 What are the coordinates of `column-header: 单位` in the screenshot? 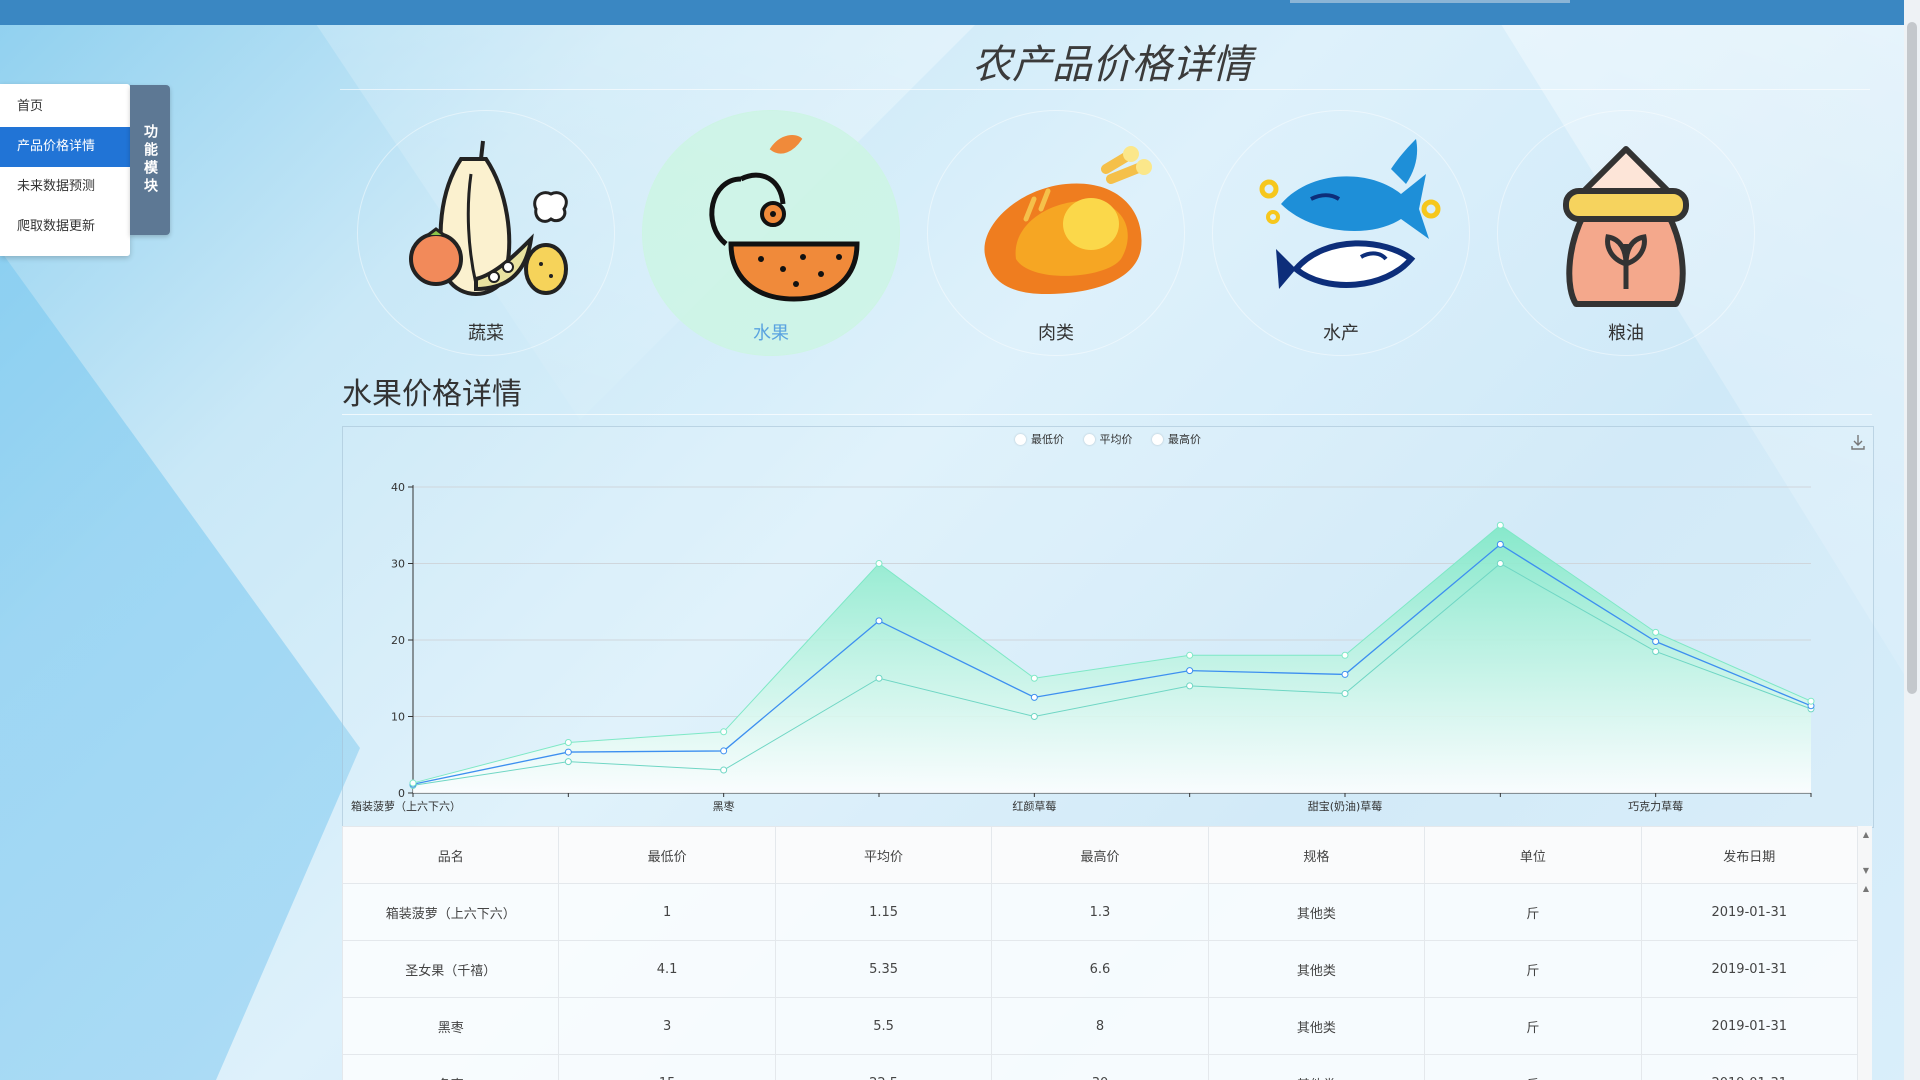 It's located at (1533, 855).